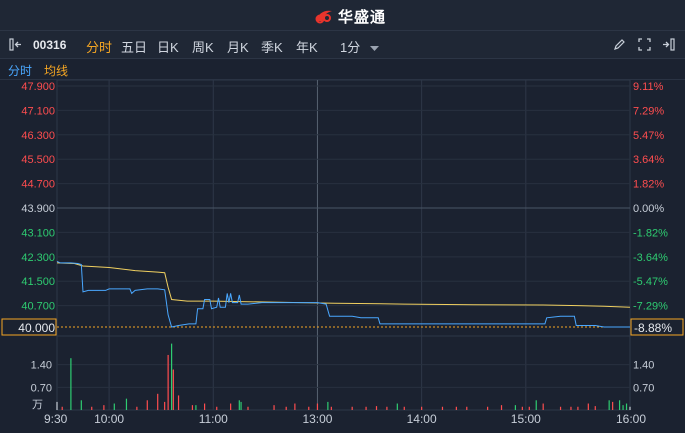  What do you see at coordinates (16, 44) in the screenshot?
I see `collapse-sidebar-icon` at bounding box center [16, 44].